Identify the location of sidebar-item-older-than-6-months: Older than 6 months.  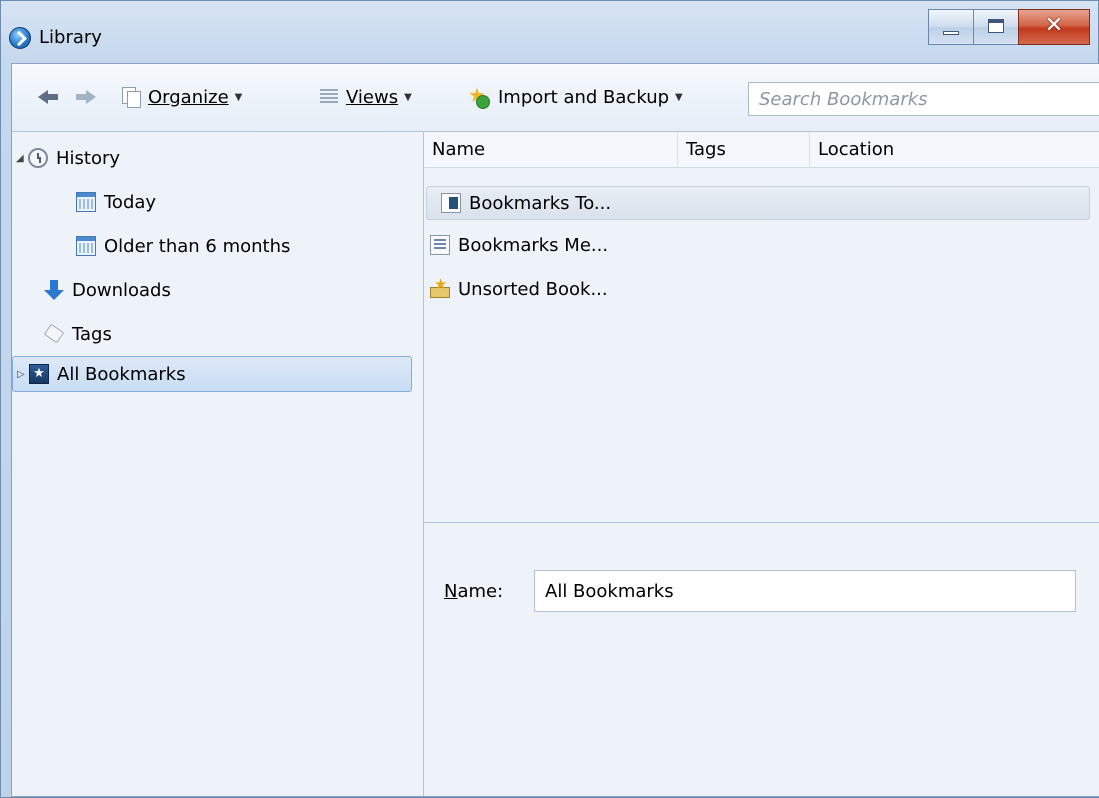
(183, 246).